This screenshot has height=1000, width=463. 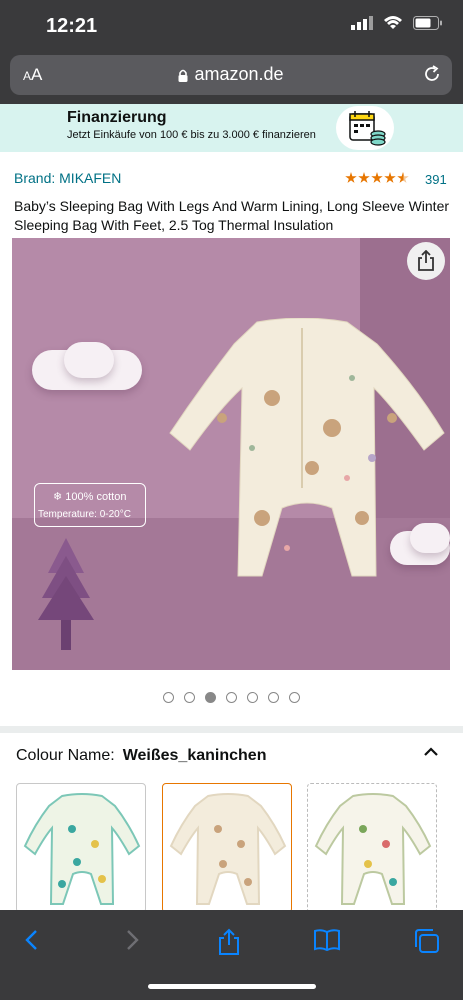 What do you see at coordinates (232, 986) in the screenshot?
I see `home-indicator` at bounding box center [232, 986].